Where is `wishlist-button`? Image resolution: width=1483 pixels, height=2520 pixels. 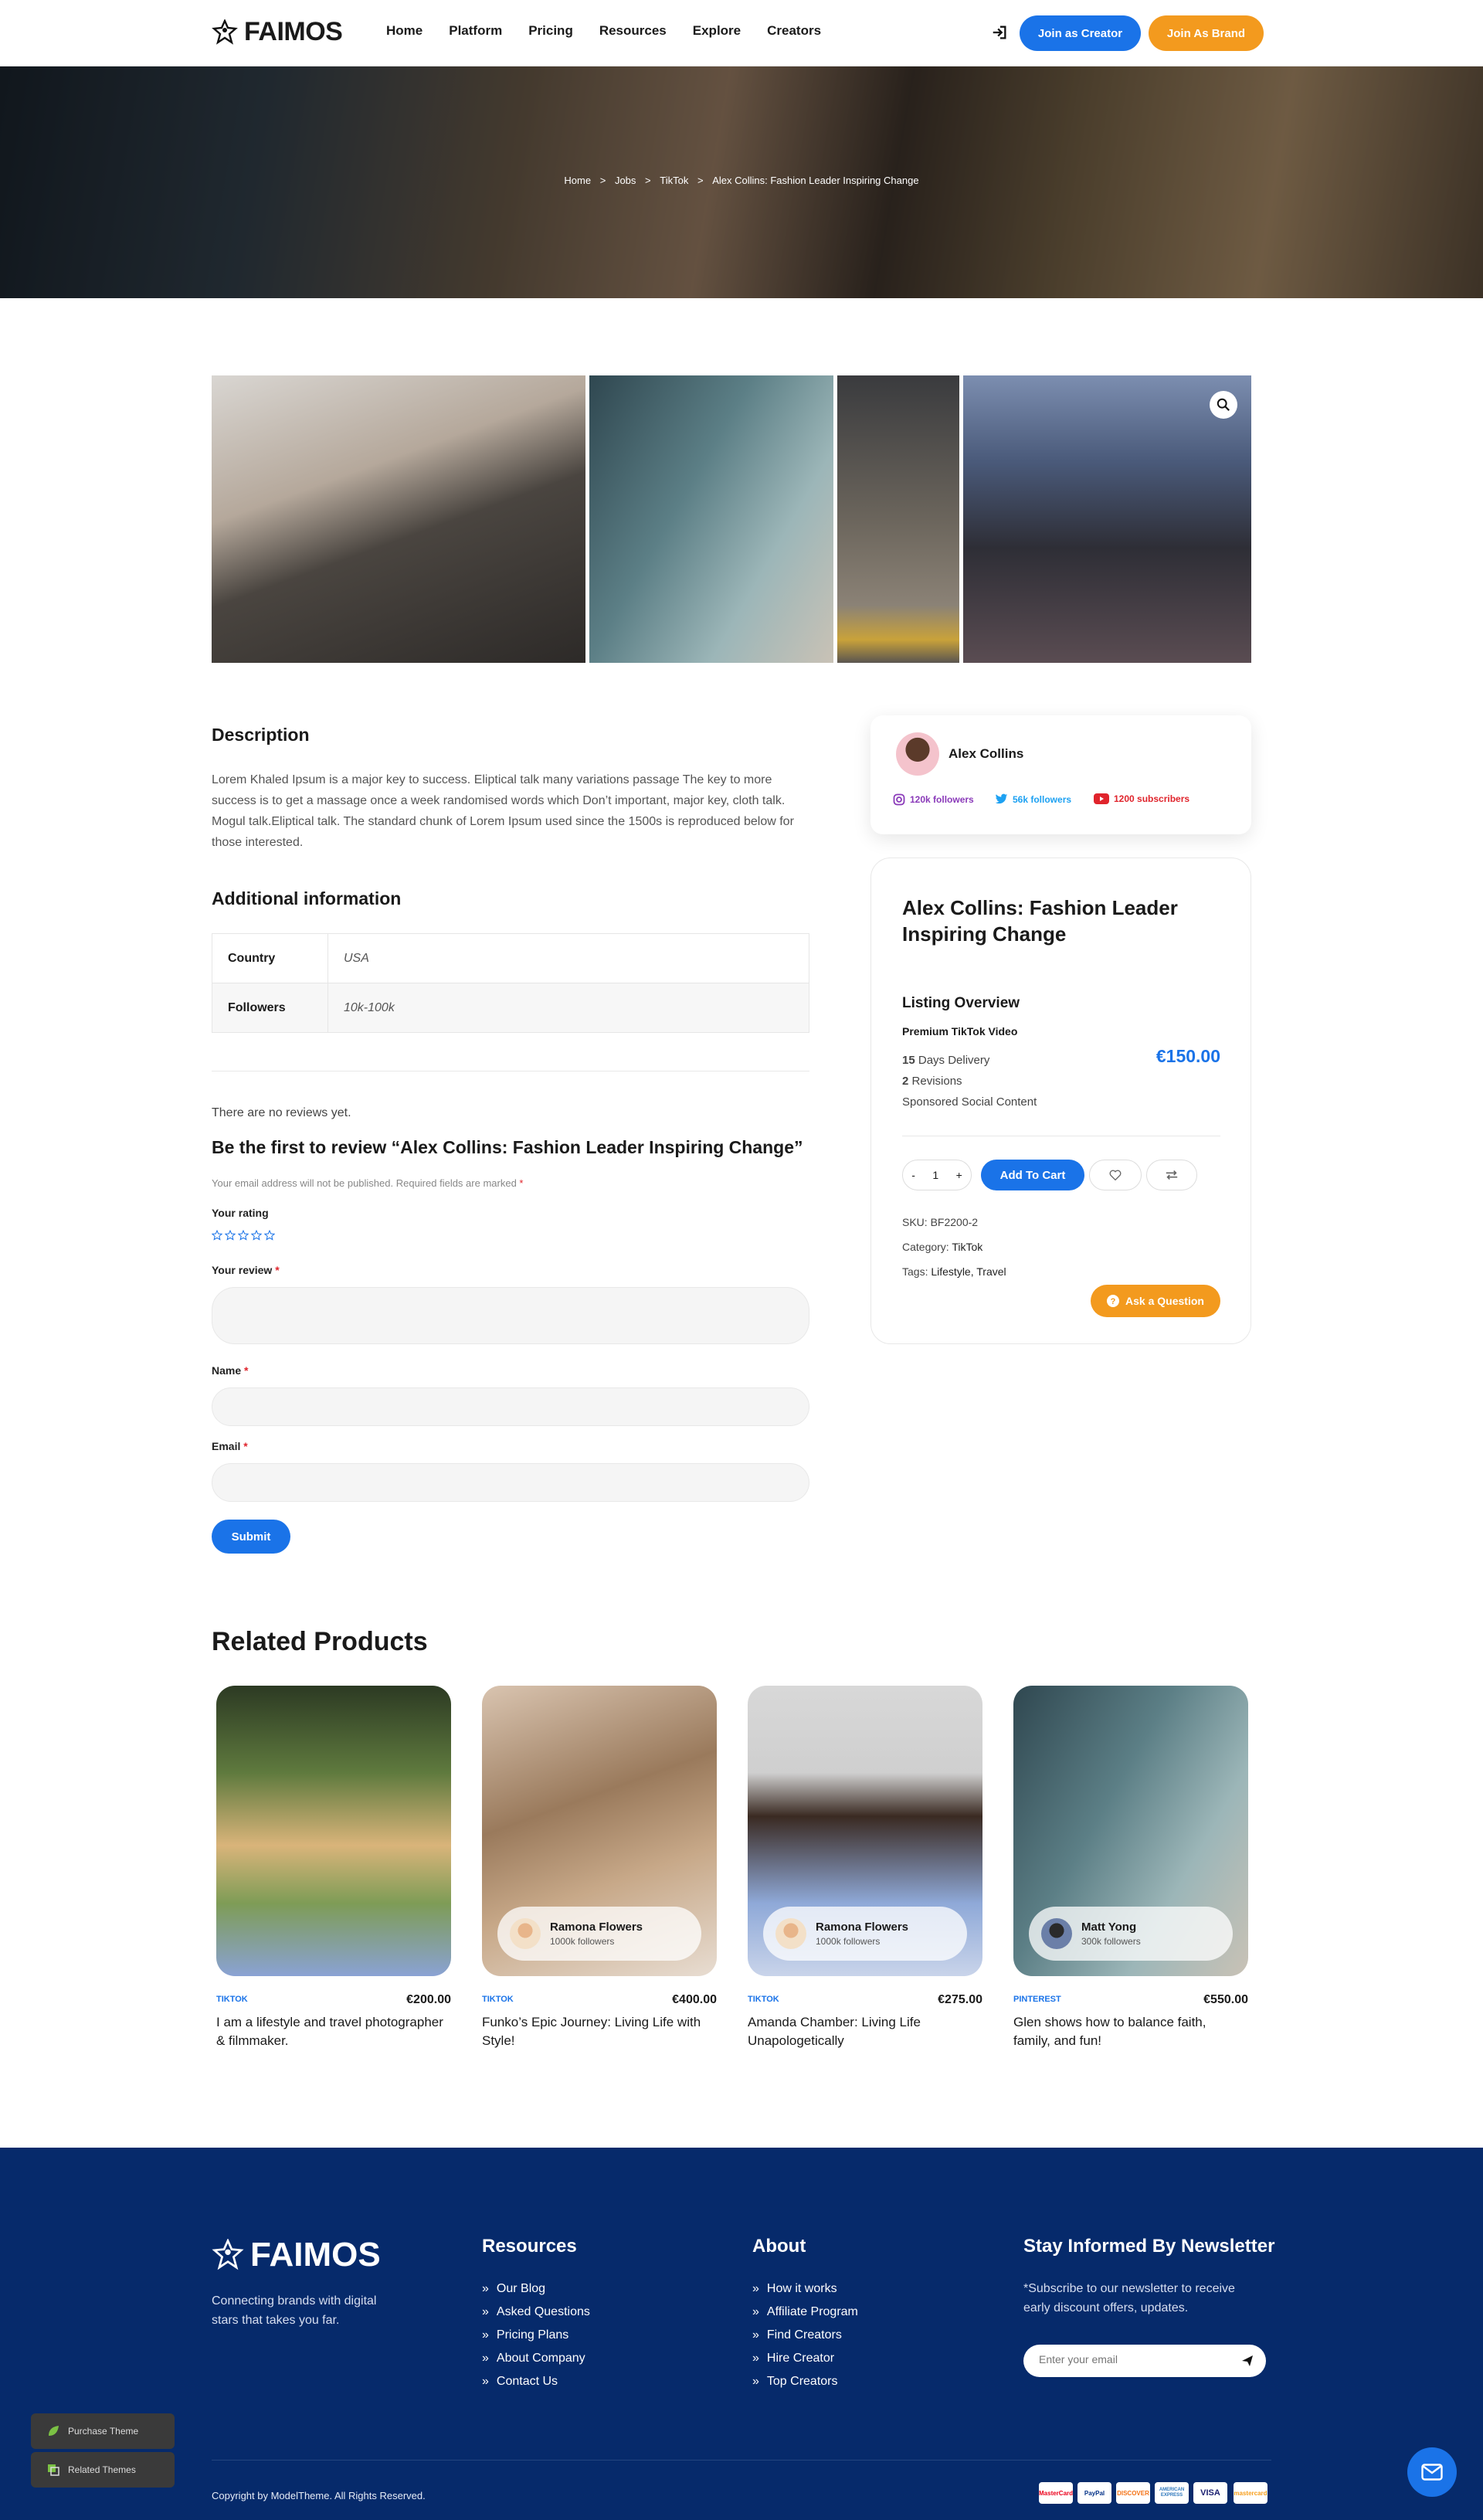 wishlist-button is located at coordinates (1115, 1175).